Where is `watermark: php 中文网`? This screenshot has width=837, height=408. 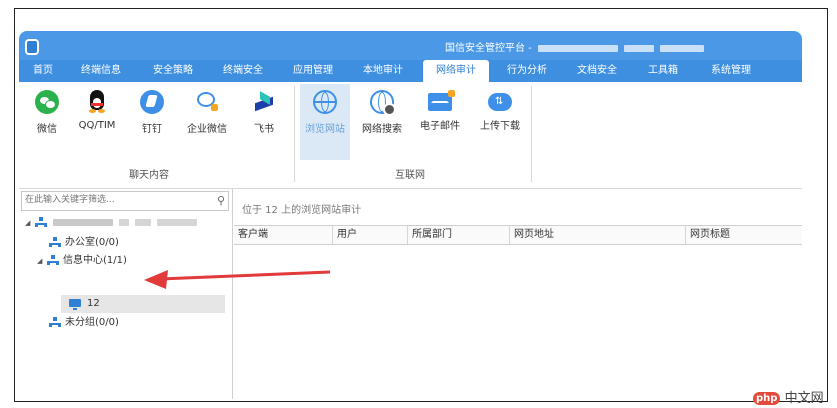
watermark: php 中文网 is located at coordinates (788, 396).